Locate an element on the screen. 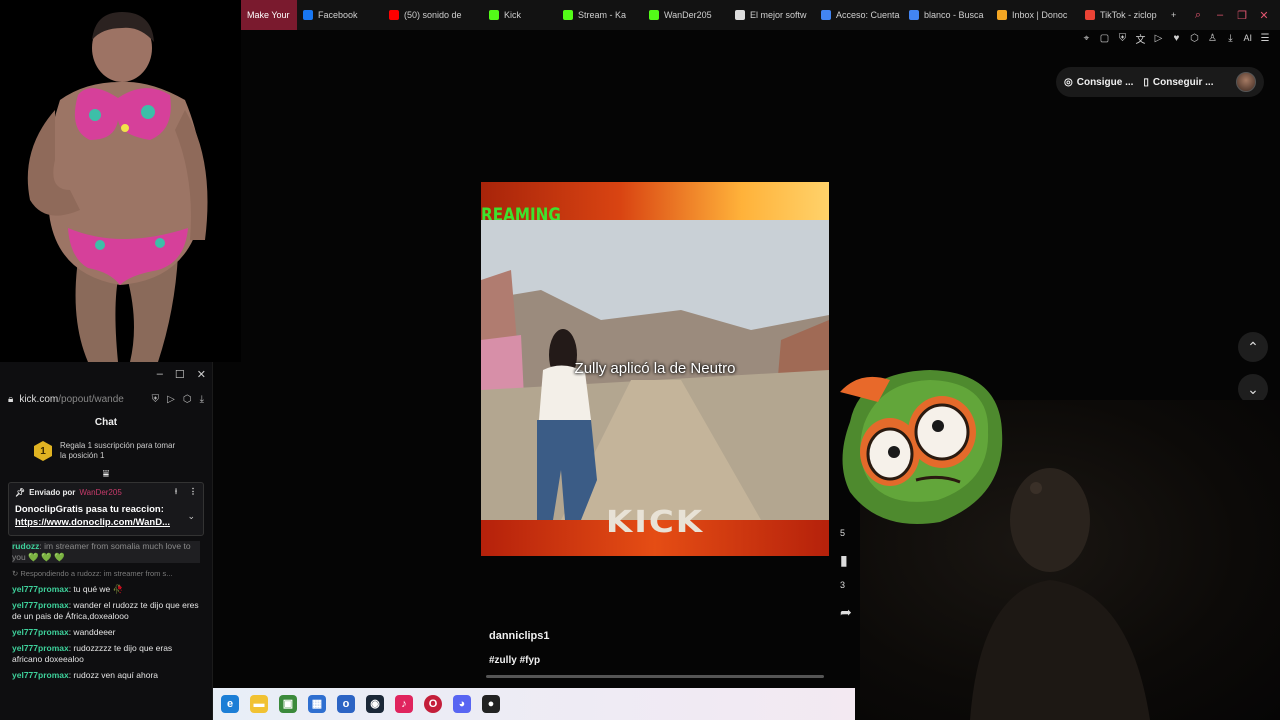  phone-icon: ▯ is located at coordinates (1146, 82).